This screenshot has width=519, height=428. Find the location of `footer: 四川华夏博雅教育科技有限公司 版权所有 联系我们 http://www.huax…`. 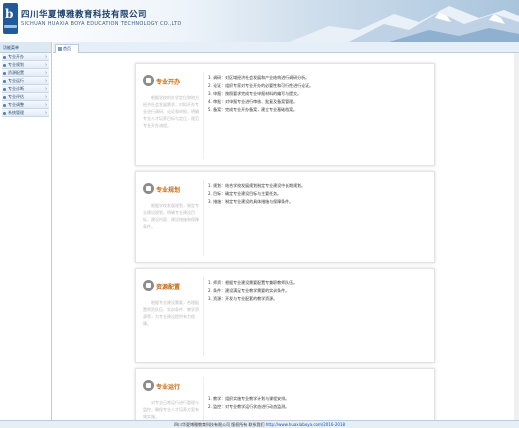

footer: 四川华夏博雅教育科技有限公司 版权所有 联系我们 http://www.huax… is located at coordinates (259, 424).